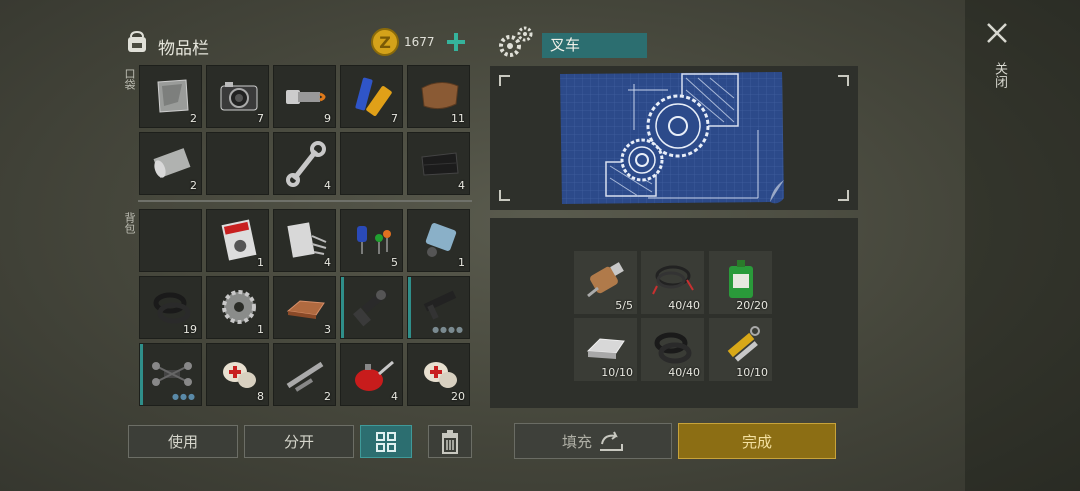 This screenshot has width=1080, height=491. I want to click on wrench-icon, so click(306, 164).